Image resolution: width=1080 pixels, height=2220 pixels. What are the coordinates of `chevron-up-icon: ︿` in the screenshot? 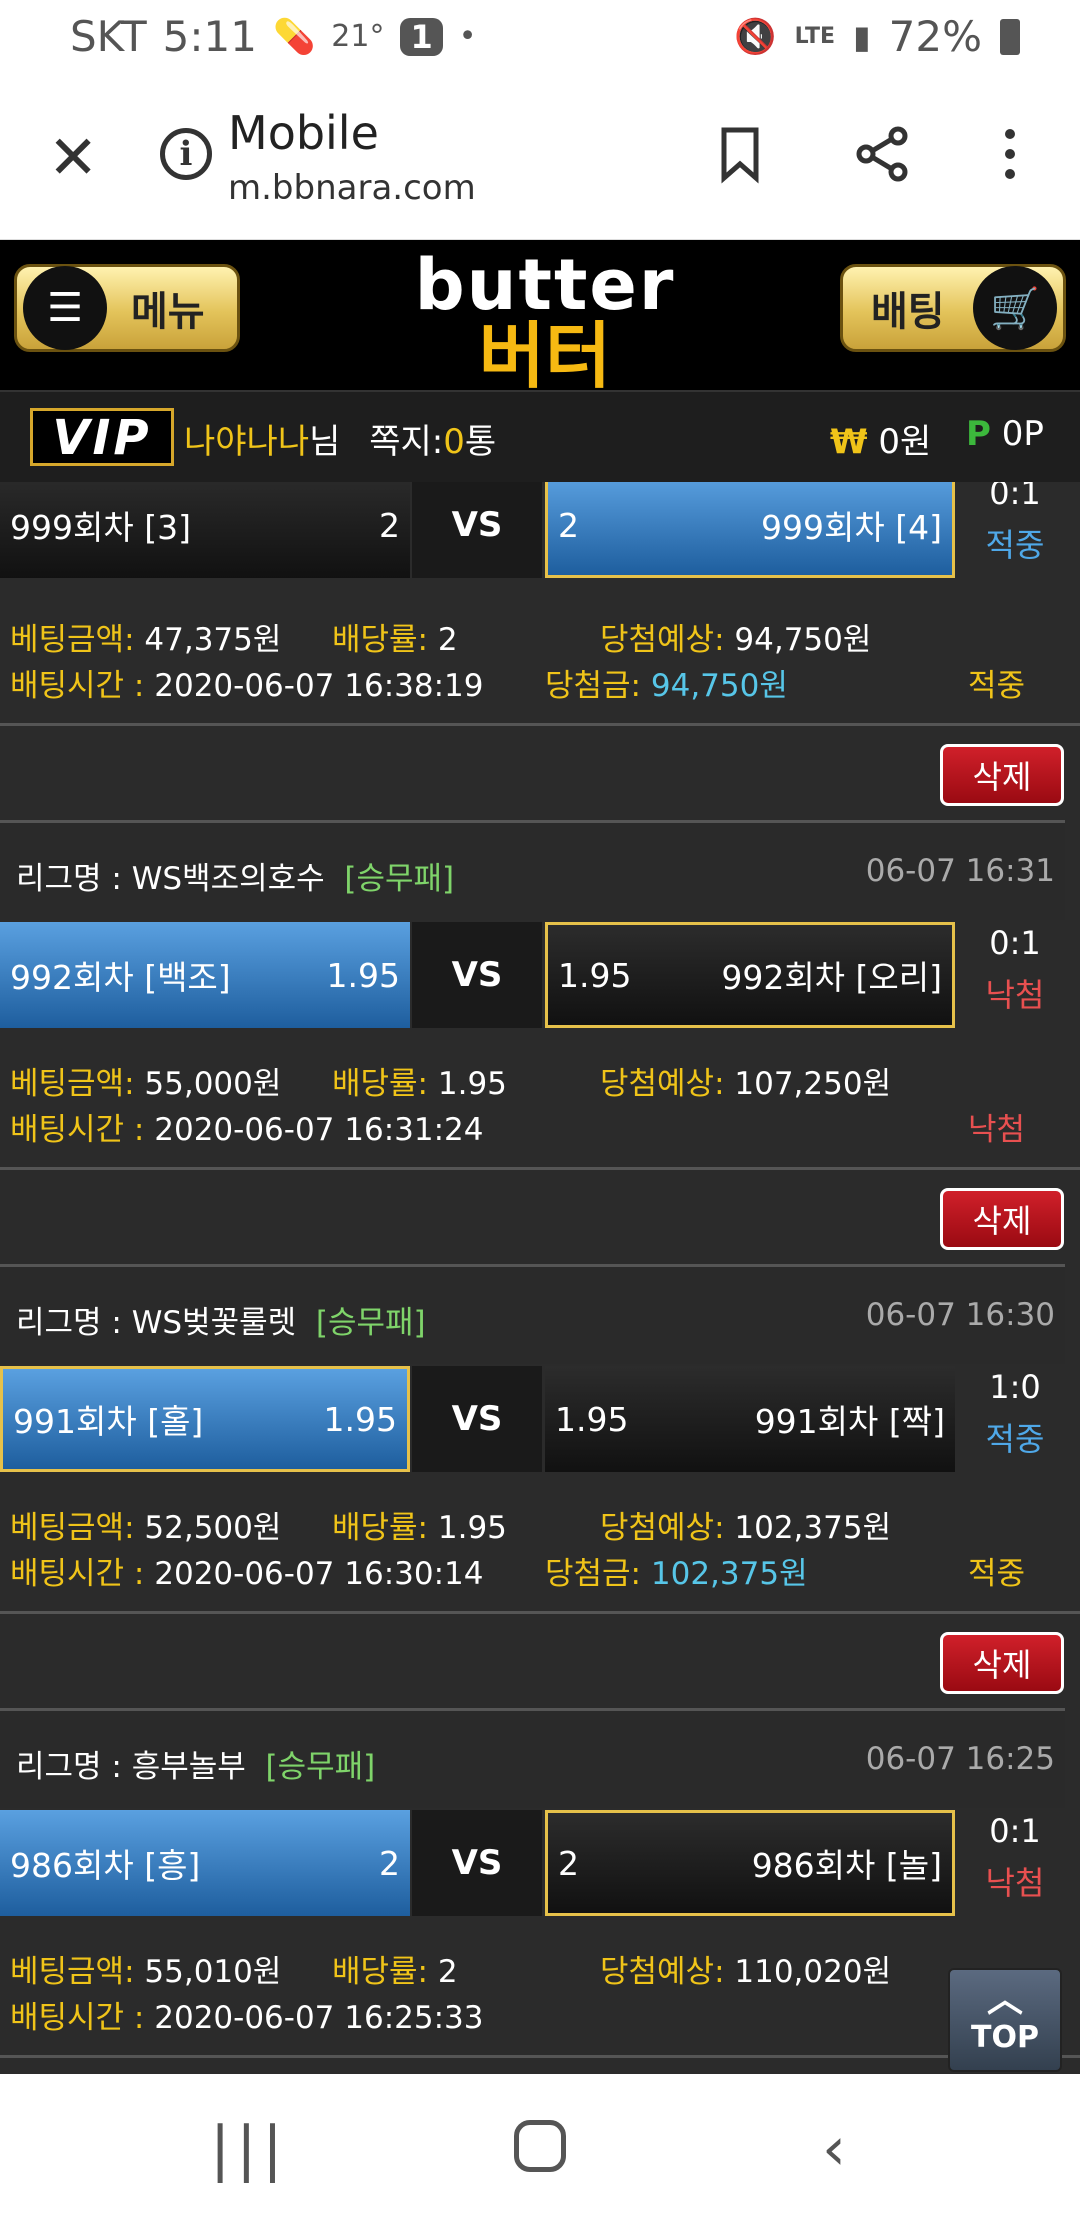 It's located at (1004, 1999).